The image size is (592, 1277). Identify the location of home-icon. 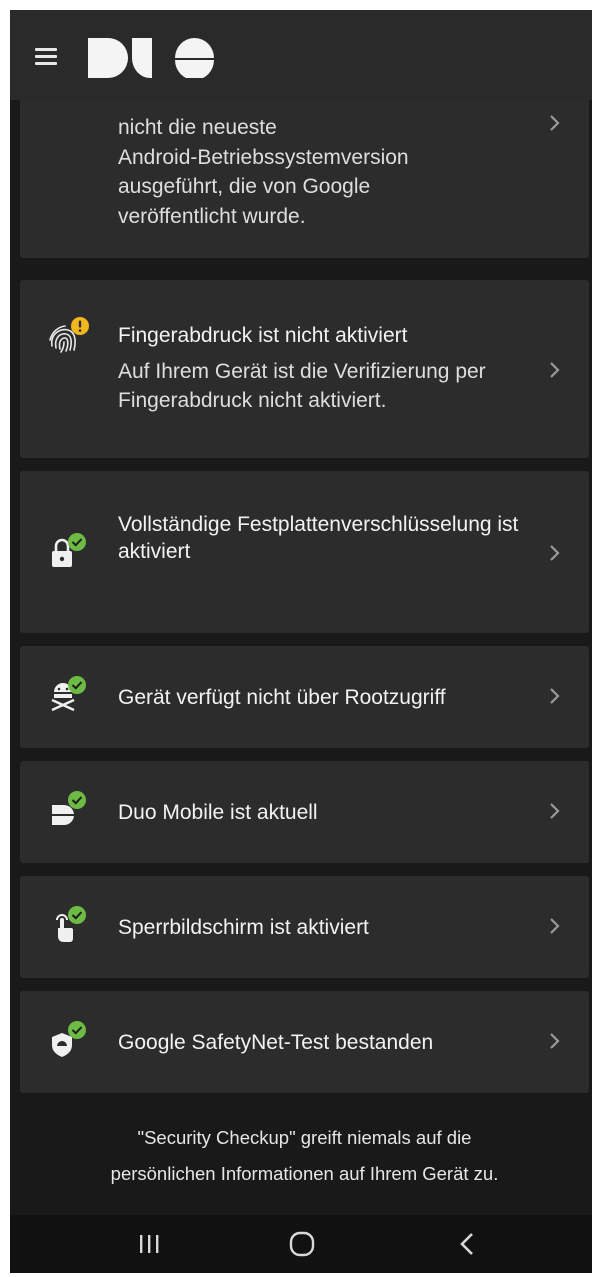
(302, 1244).